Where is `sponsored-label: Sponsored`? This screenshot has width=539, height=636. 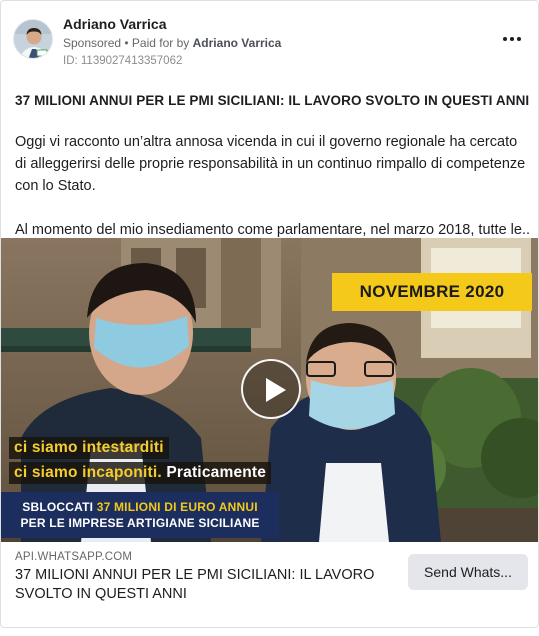
sponsored-label: Sponsored is located at coordinates (92, 43).